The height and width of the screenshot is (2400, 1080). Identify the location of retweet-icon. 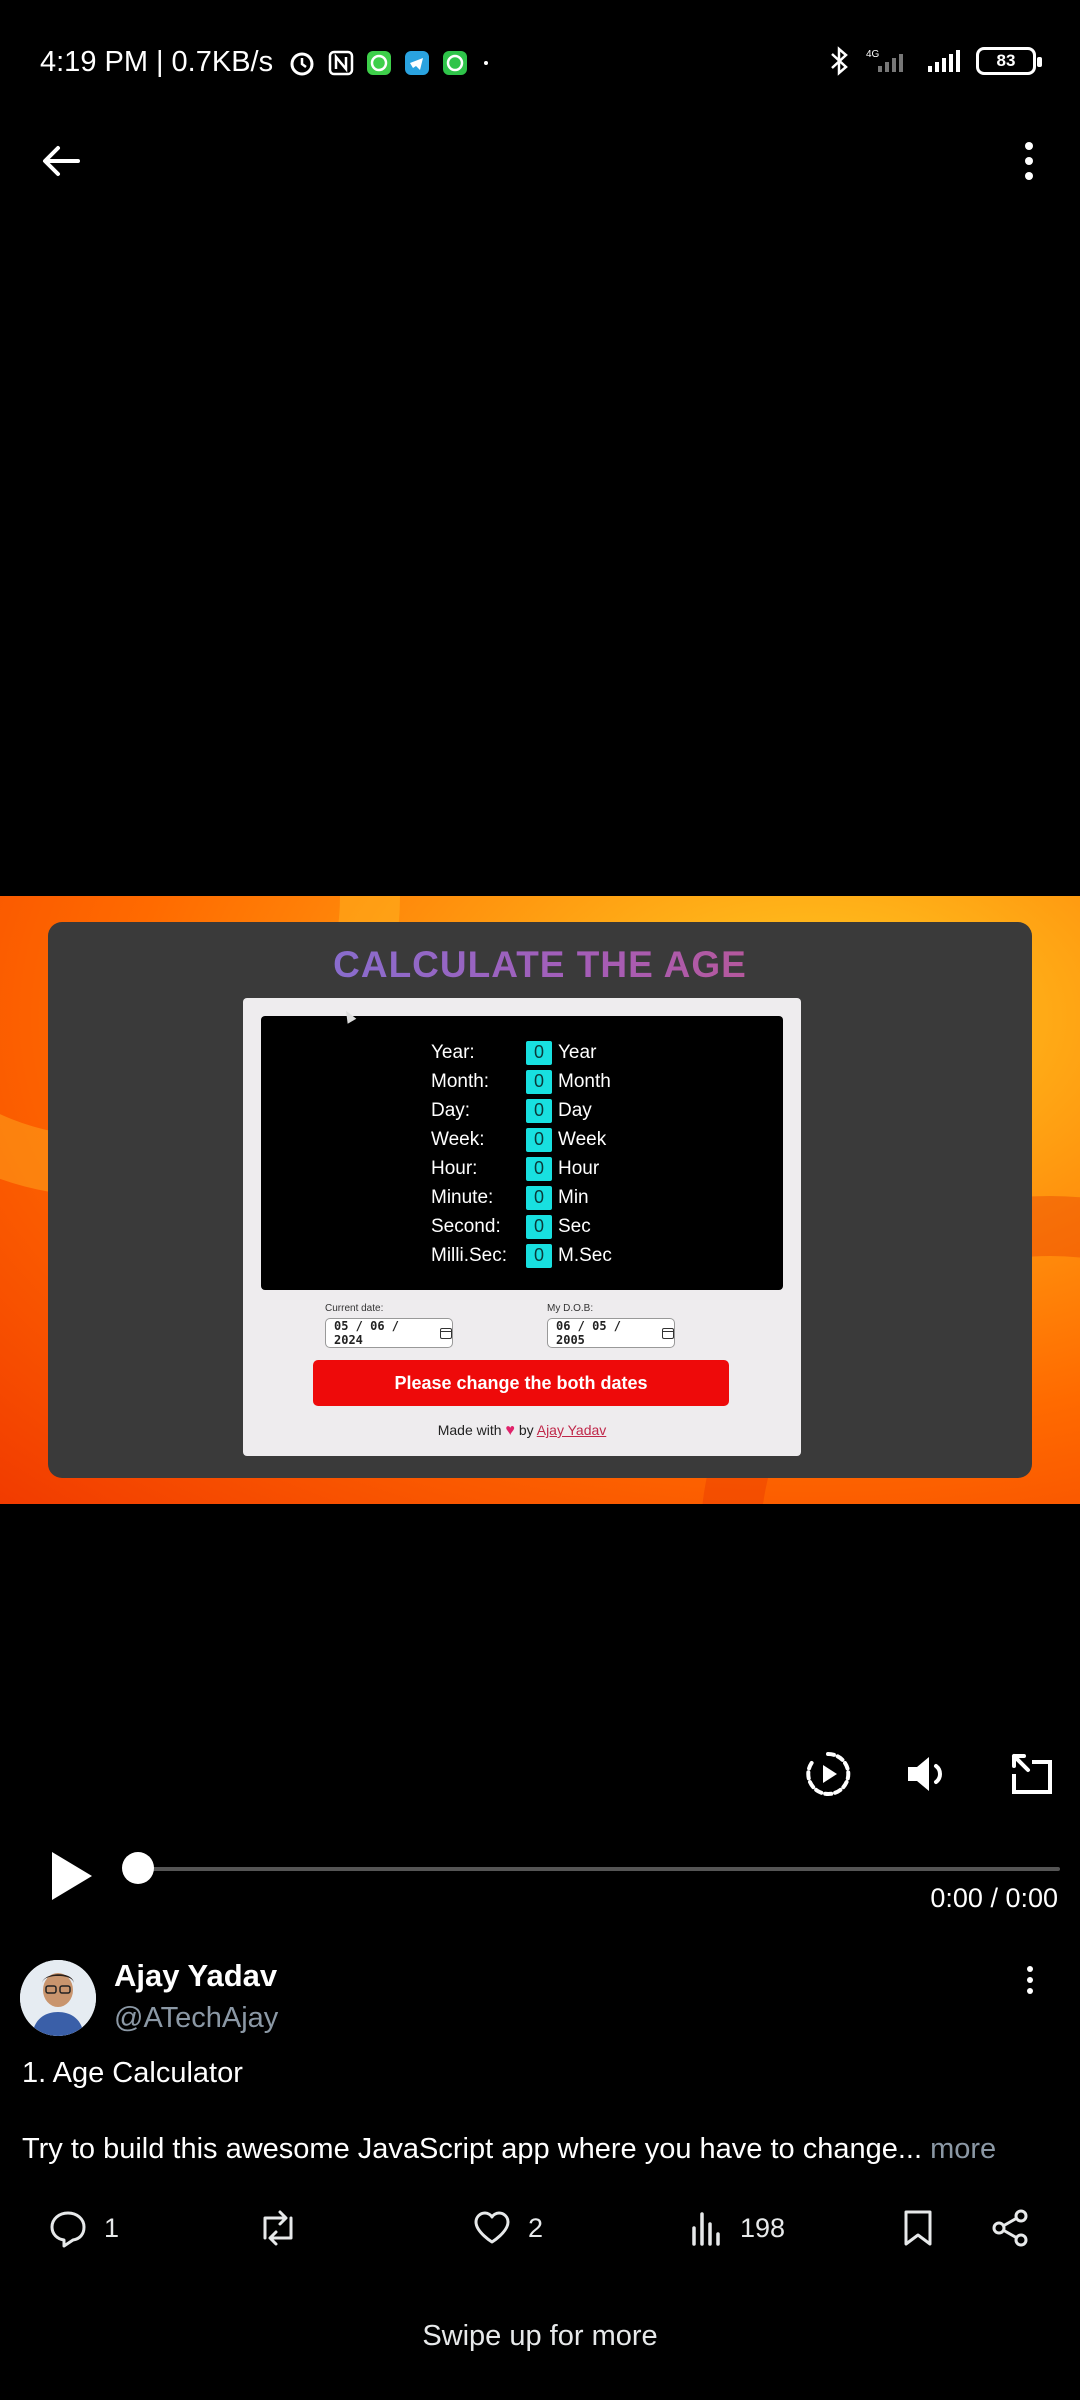
(278, 2228).